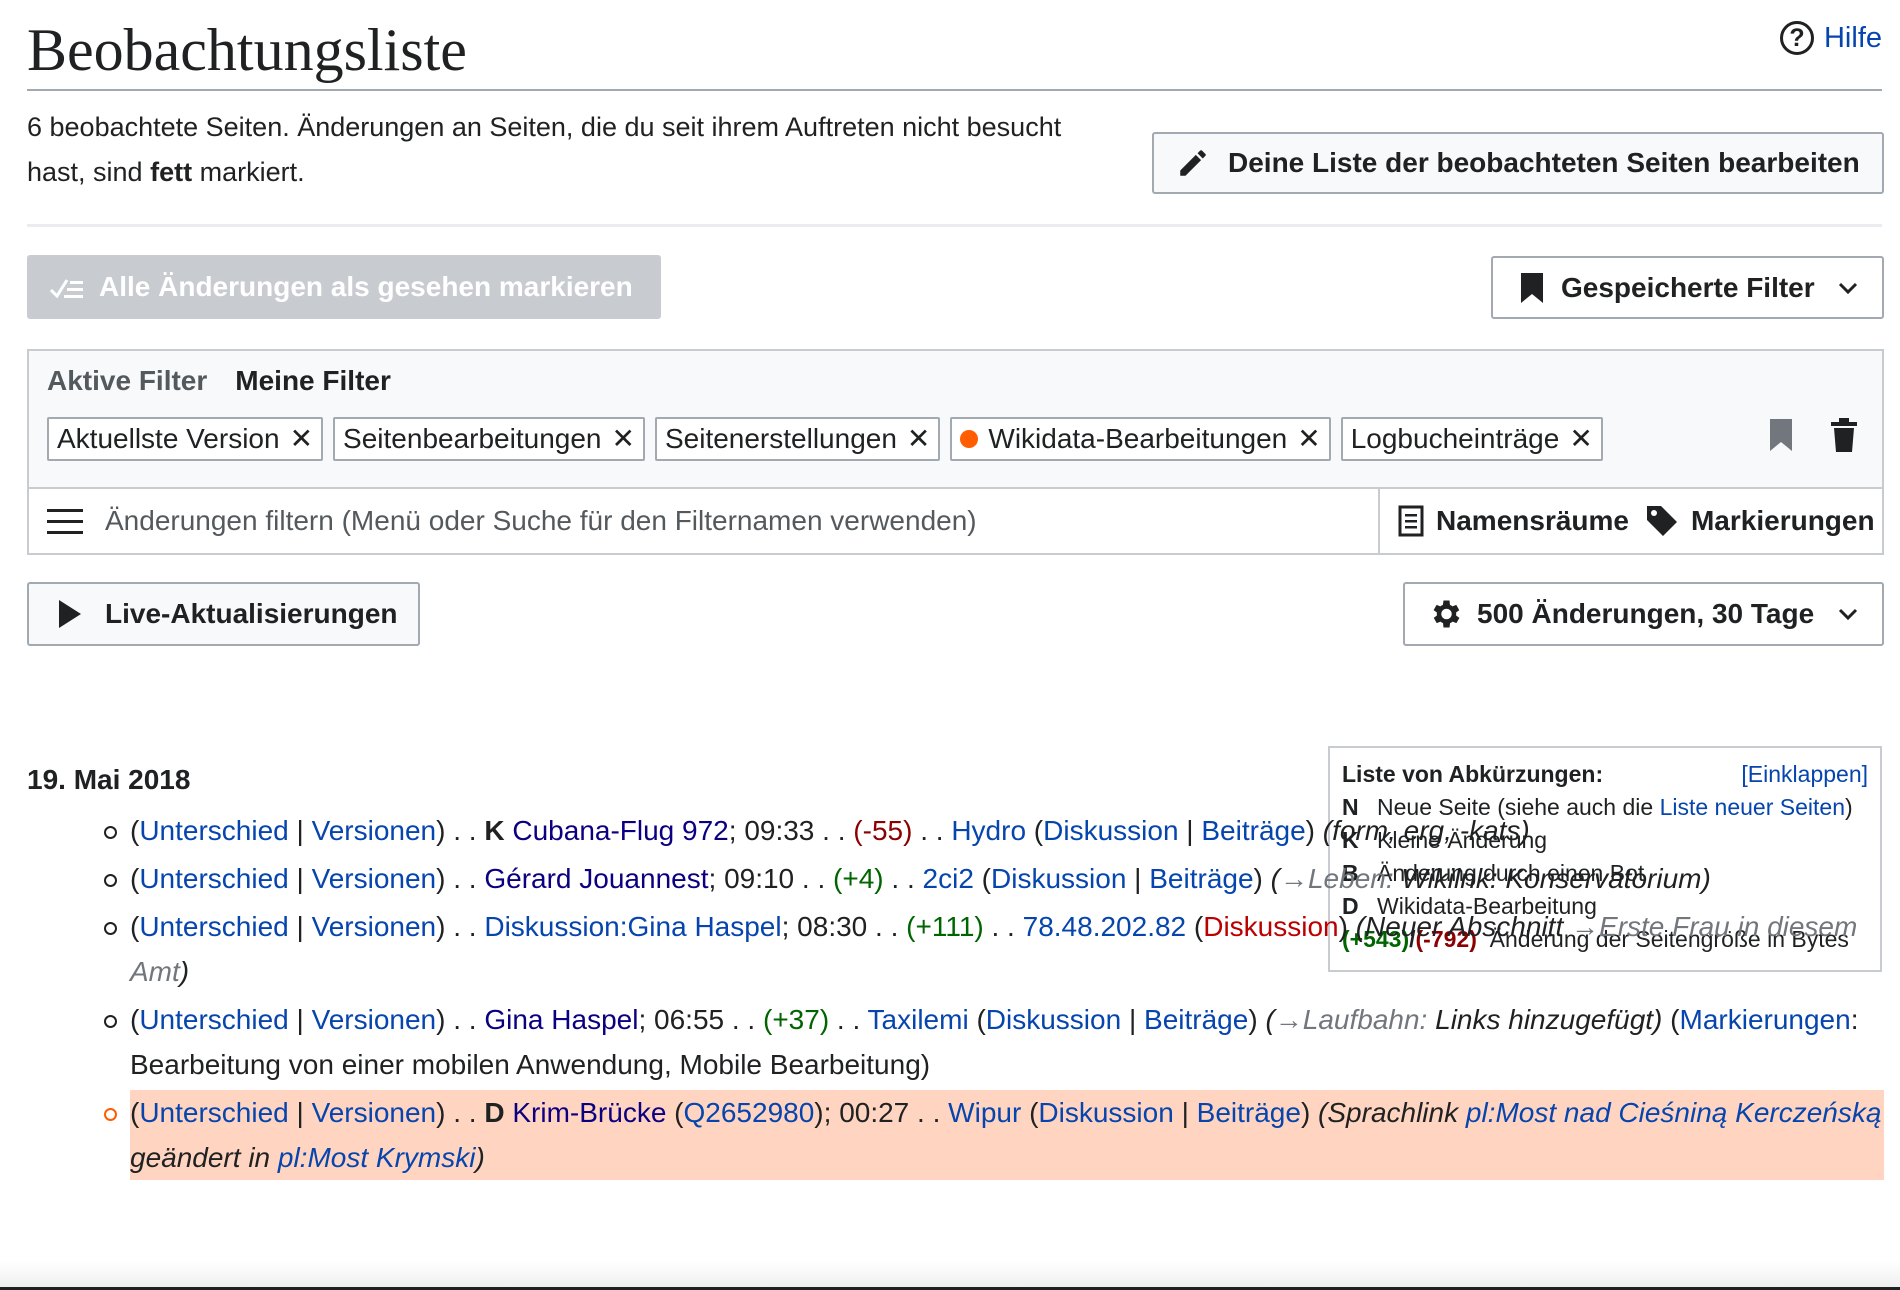  What do you see at coordinates (749, 1112) in the screenshot?
I see `wikidata-item-link: Q2652980` at bounding box center [749, 1112].